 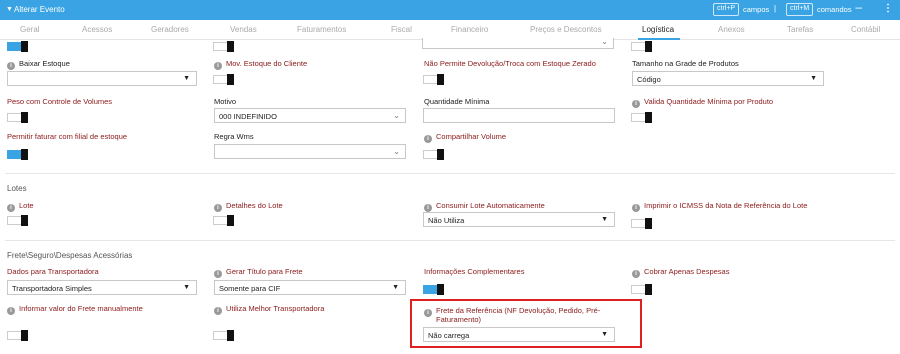 I want to click on toggle-top-col4, so click(x=642, y=46).